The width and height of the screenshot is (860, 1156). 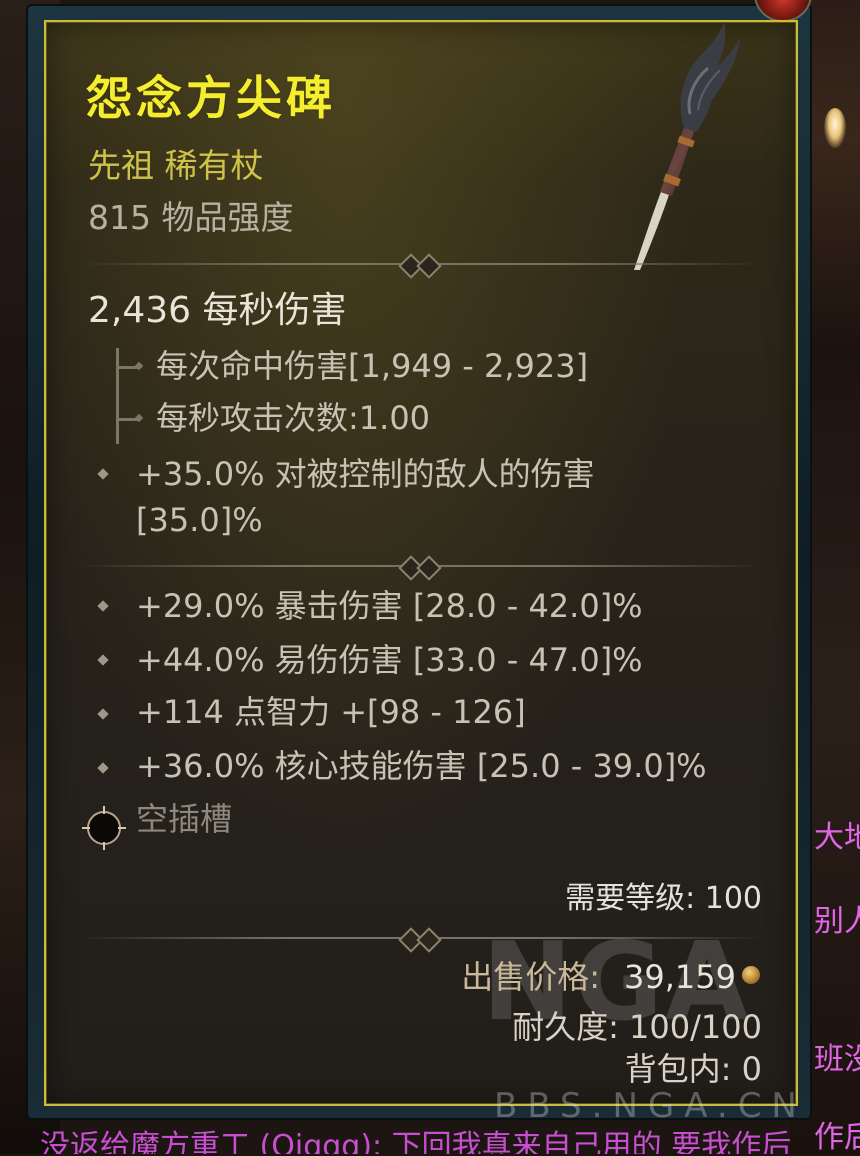 I want to click on staff-icon, so click(x=687, y=146).